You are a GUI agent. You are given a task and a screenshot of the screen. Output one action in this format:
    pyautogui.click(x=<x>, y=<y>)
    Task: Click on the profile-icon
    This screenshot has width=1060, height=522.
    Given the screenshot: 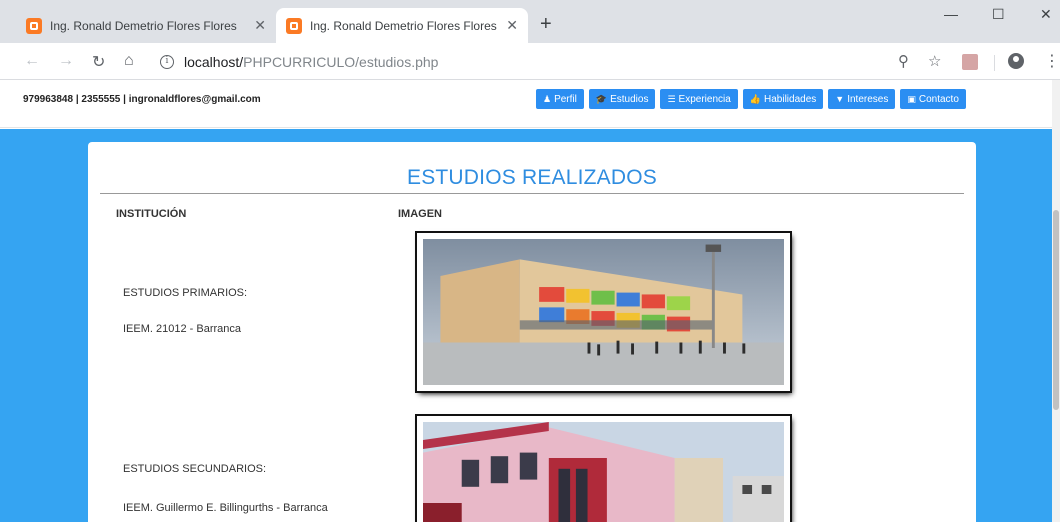 What is the action you would take?
    pyautogui.click(x=1016, y=61)
    